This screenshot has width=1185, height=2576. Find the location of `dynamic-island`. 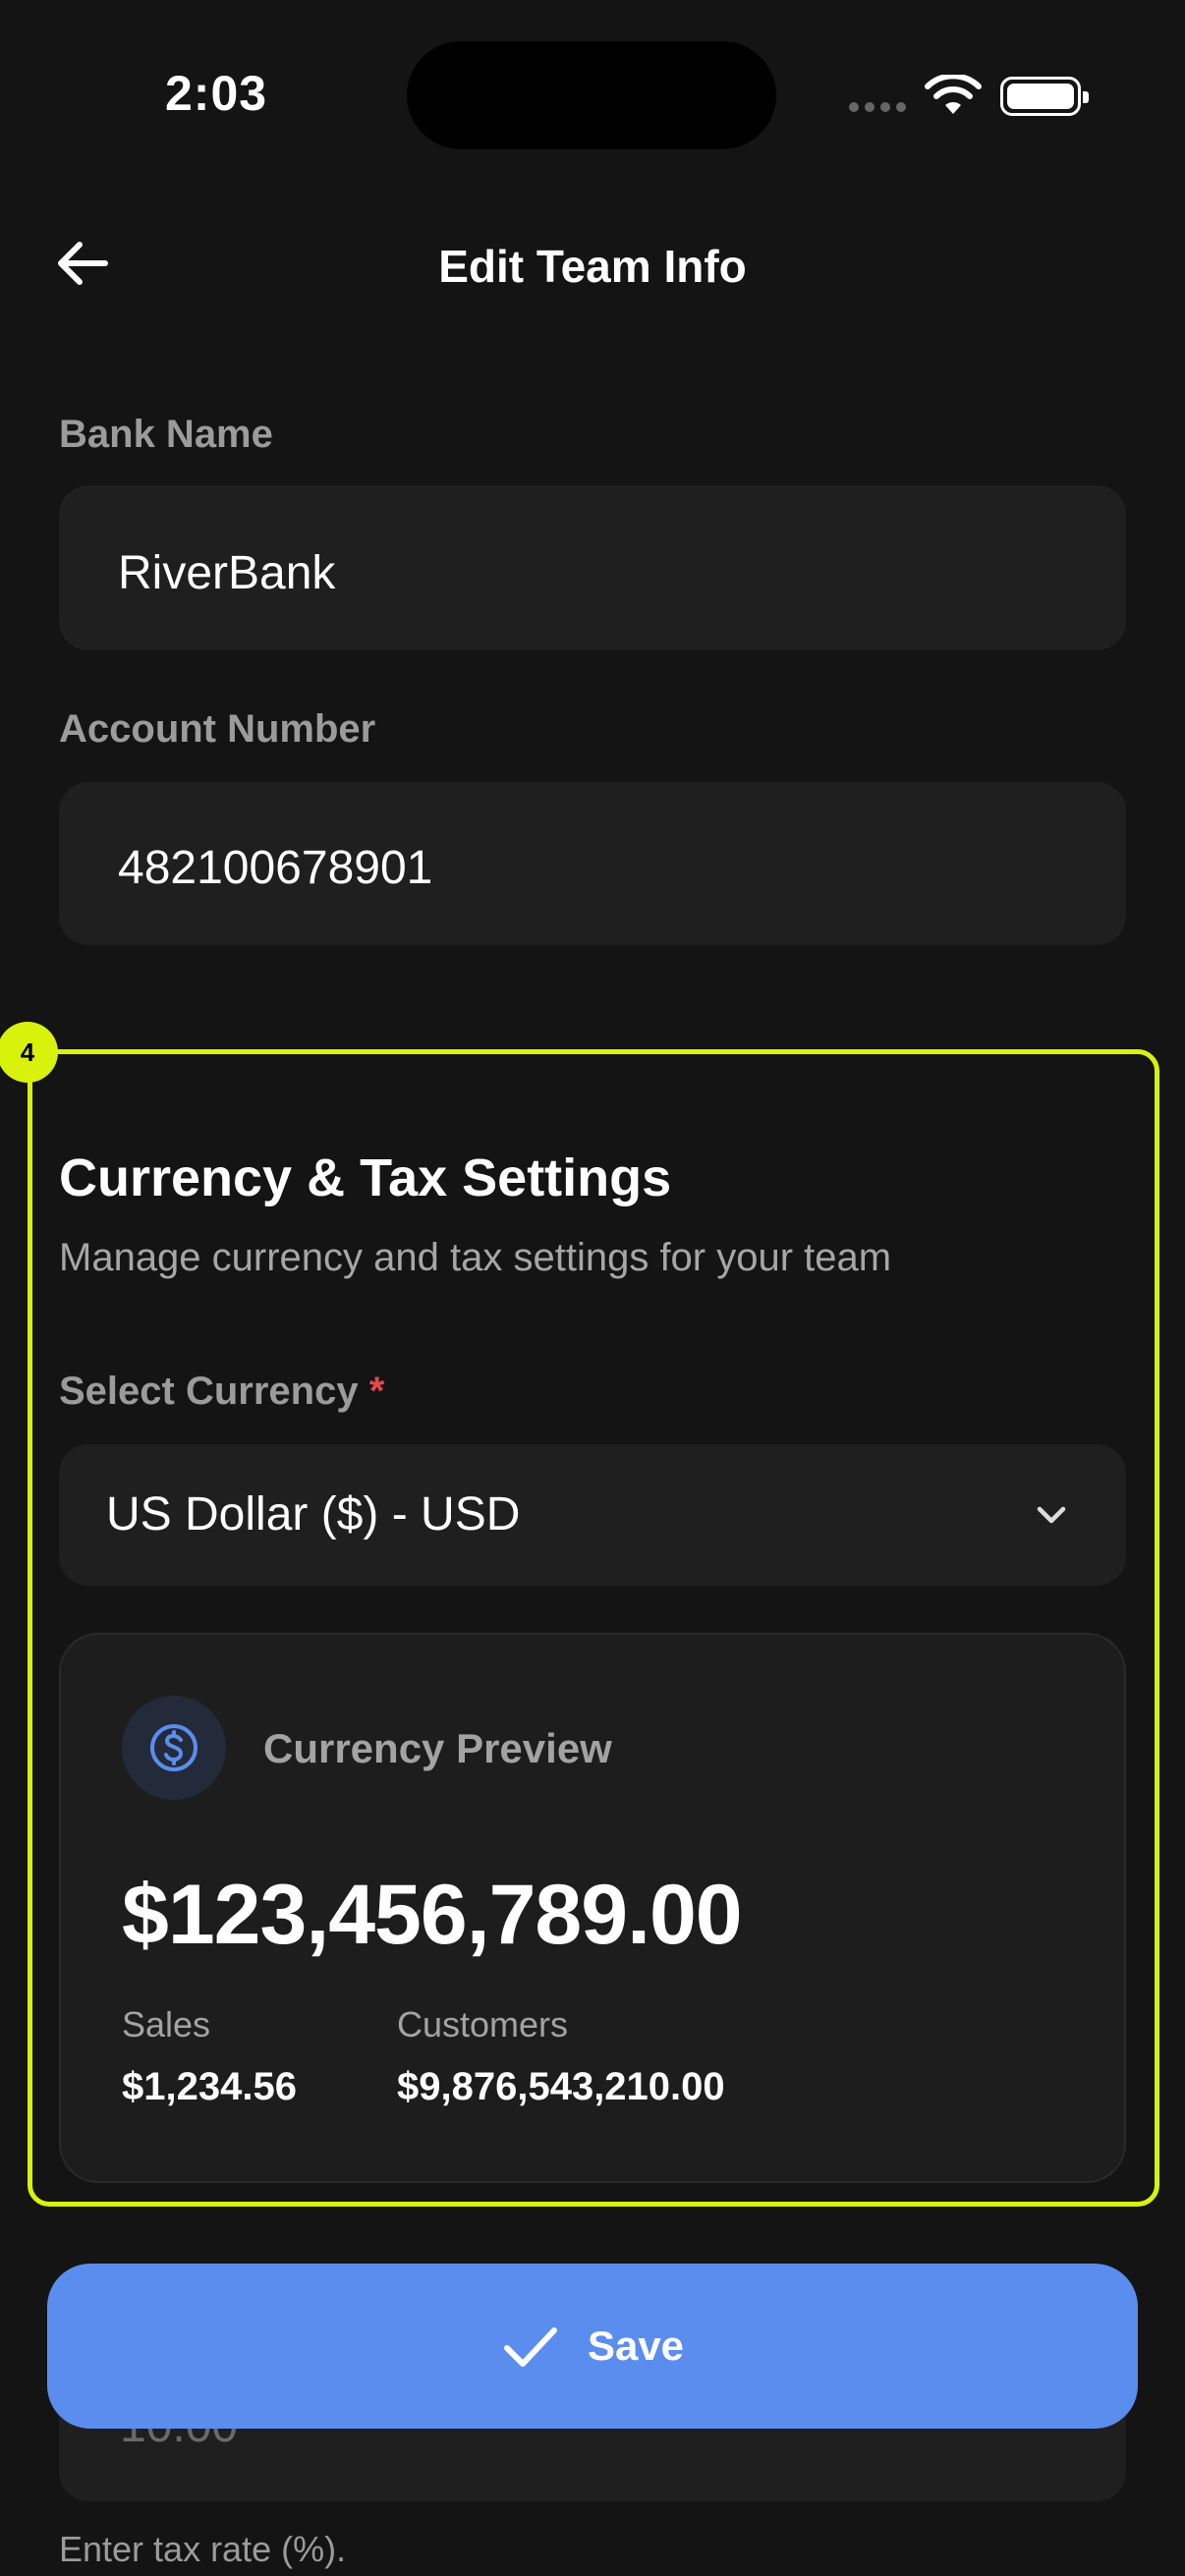

dynamic-island is located at coordinates (592, 95).